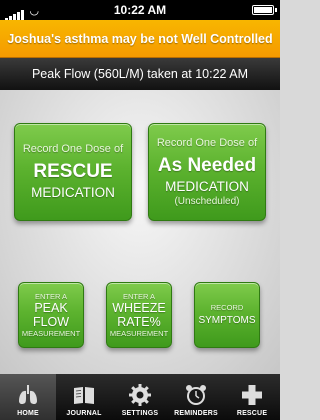 The image size is (320, 420). Describe the element at coordinates (207, 165) in the screenshot. I see `as-needed-button-title: As Needed` at that location.